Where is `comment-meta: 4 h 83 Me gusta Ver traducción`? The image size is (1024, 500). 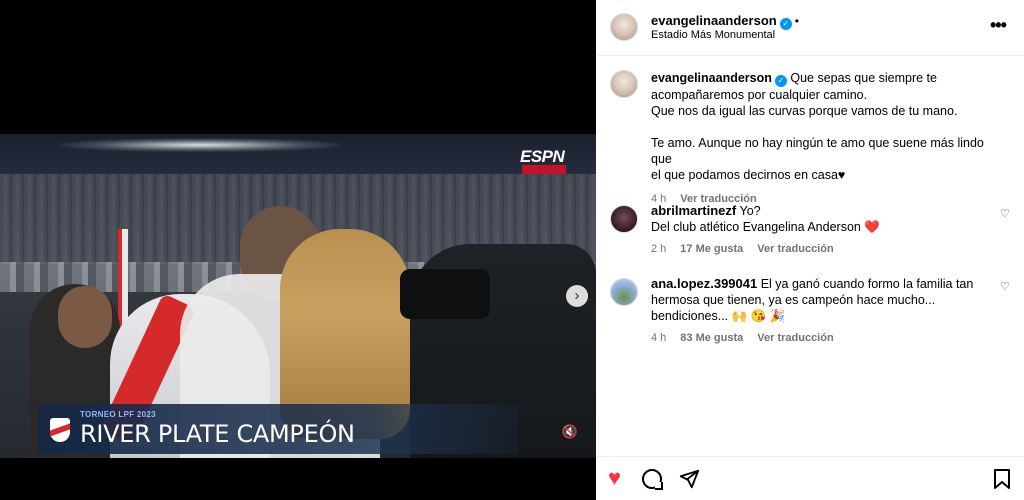
comment-meta: 4 h 83 Me gusta Ver traducción is located at coordinates (818, 338).